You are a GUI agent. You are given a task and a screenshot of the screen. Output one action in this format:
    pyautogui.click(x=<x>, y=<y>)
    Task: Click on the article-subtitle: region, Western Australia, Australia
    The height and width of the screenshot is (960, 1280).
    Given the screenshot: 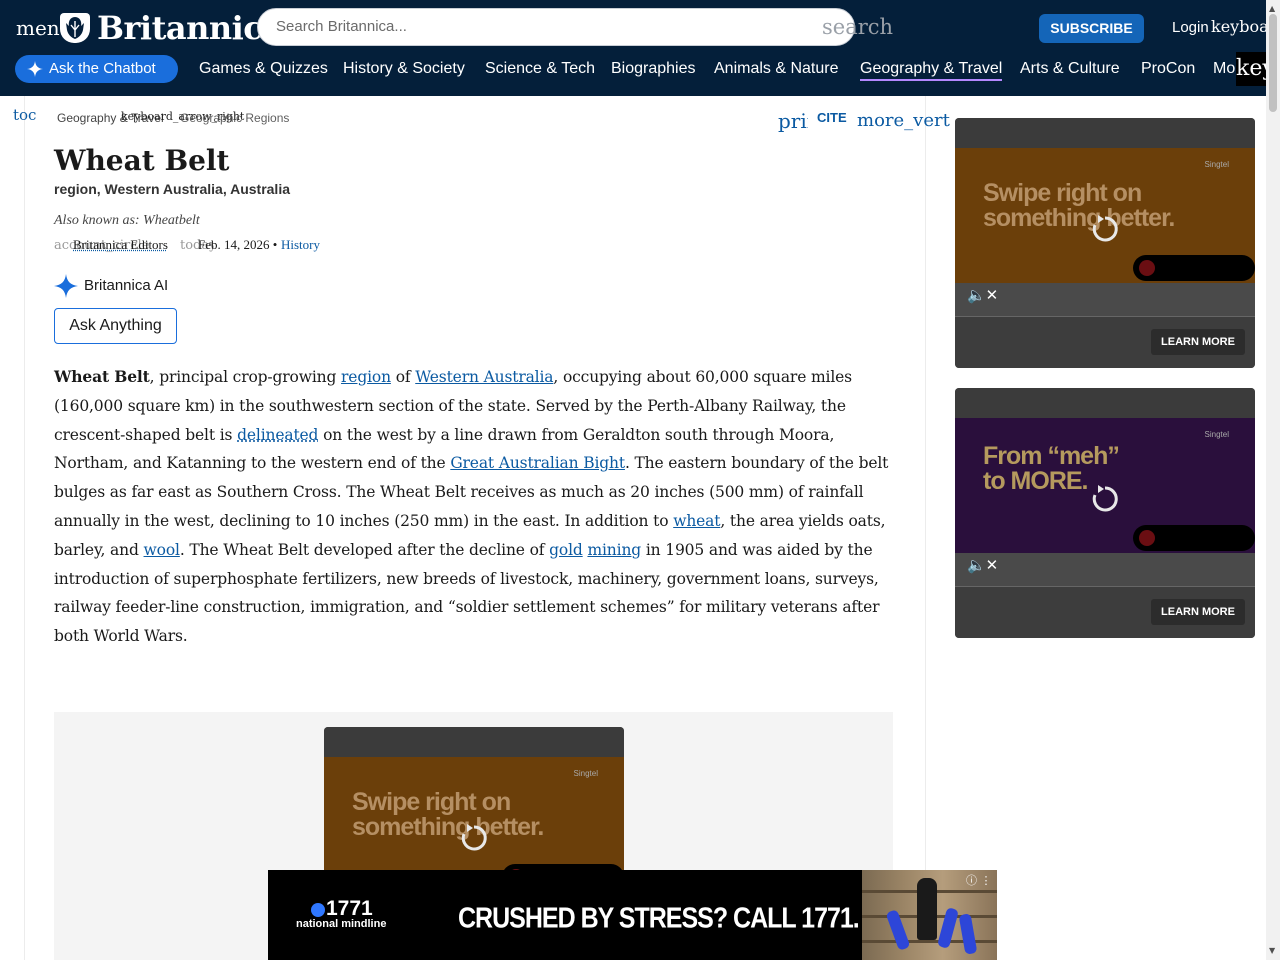 What is the action you would take?
    pyautogui.click(x=172, y=189)
    